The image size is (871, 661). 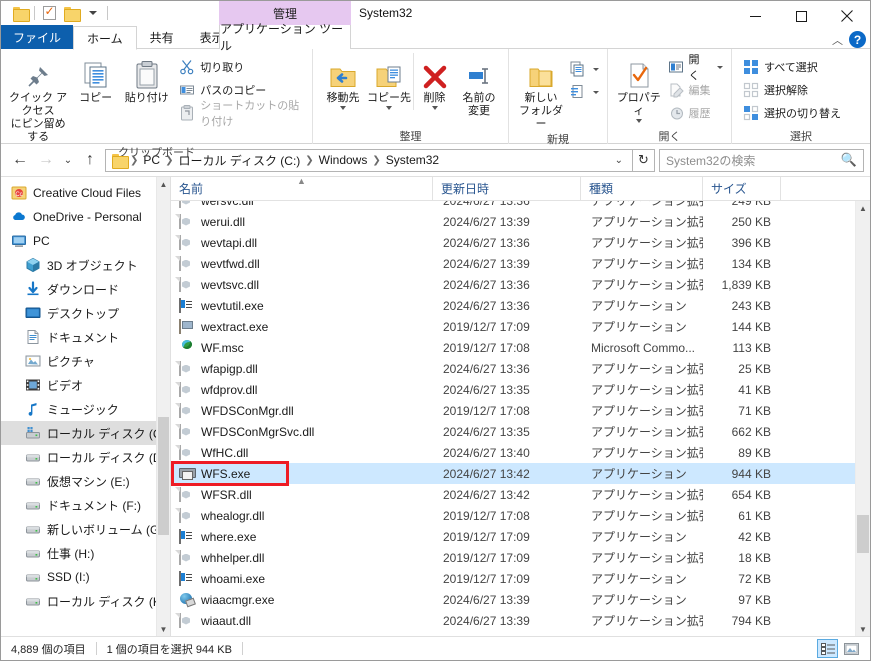 What do you see at coordinates (827, 648) in the screenshot?
I see `details-view-button` at bounding box center [827, 648].